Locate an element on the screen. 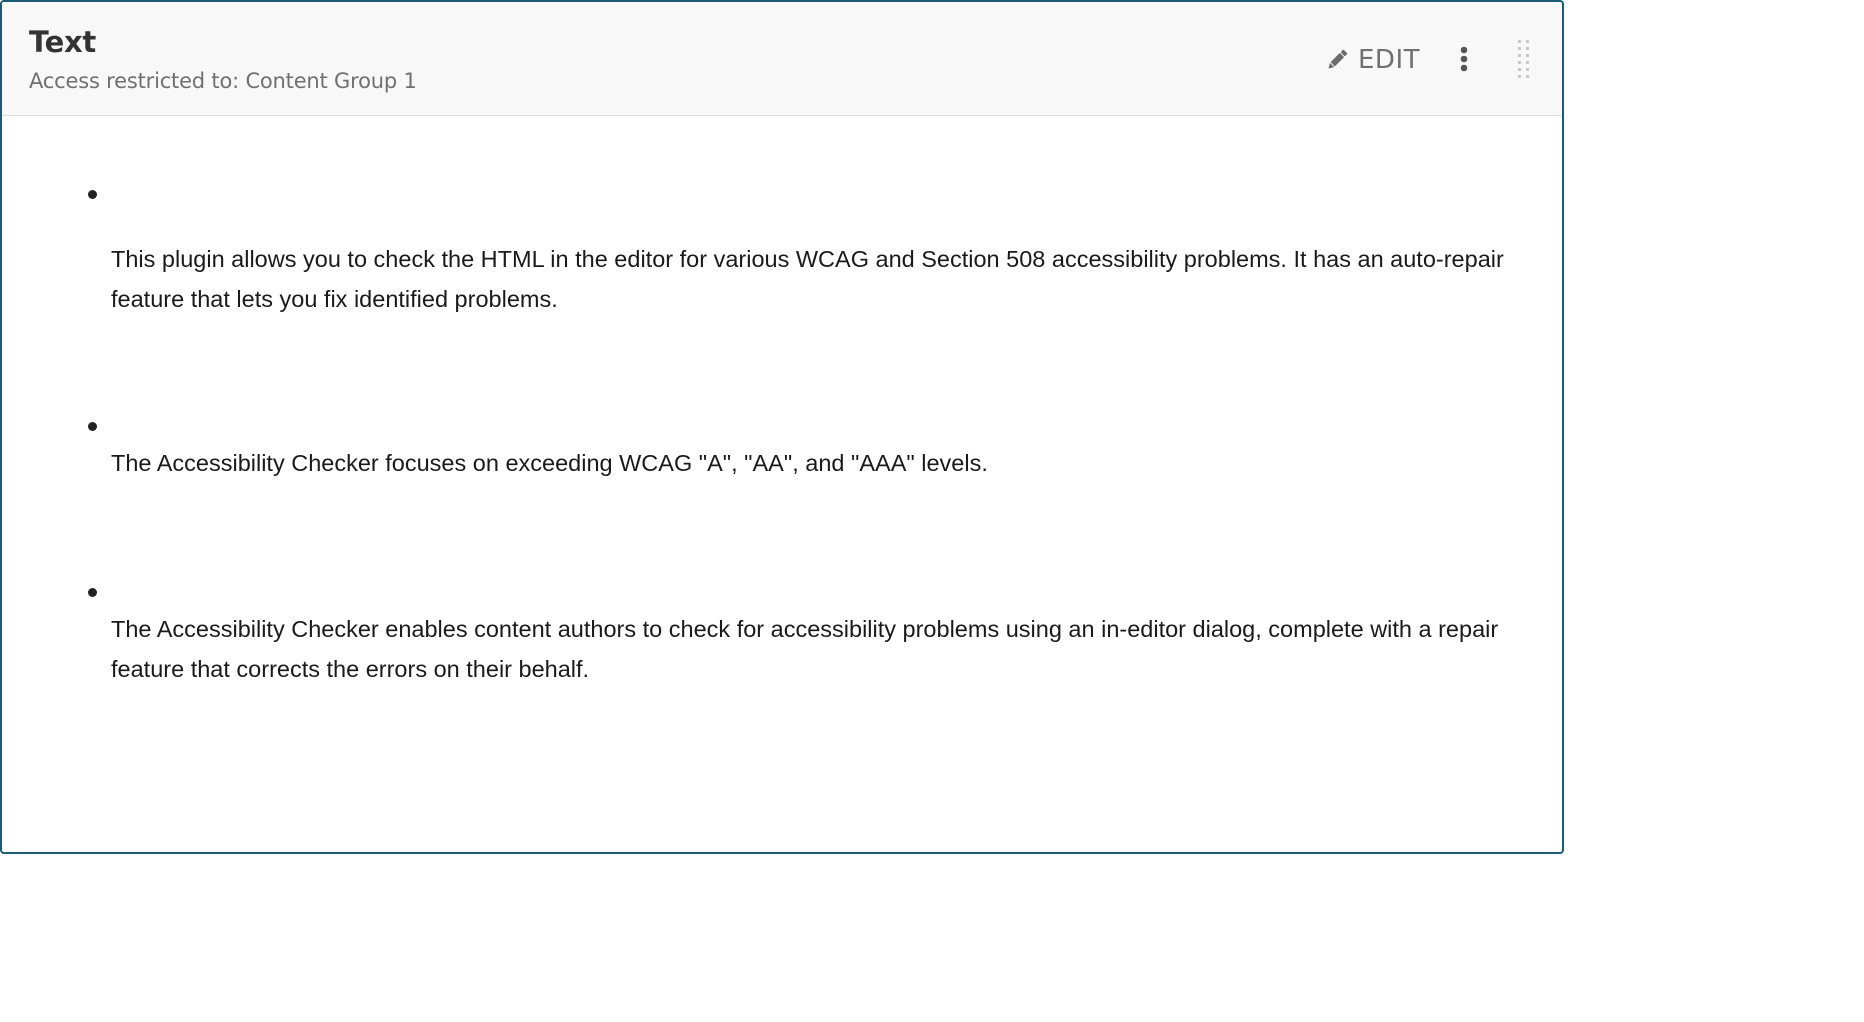  pencil-icon is located at coordinates (1337, 60).